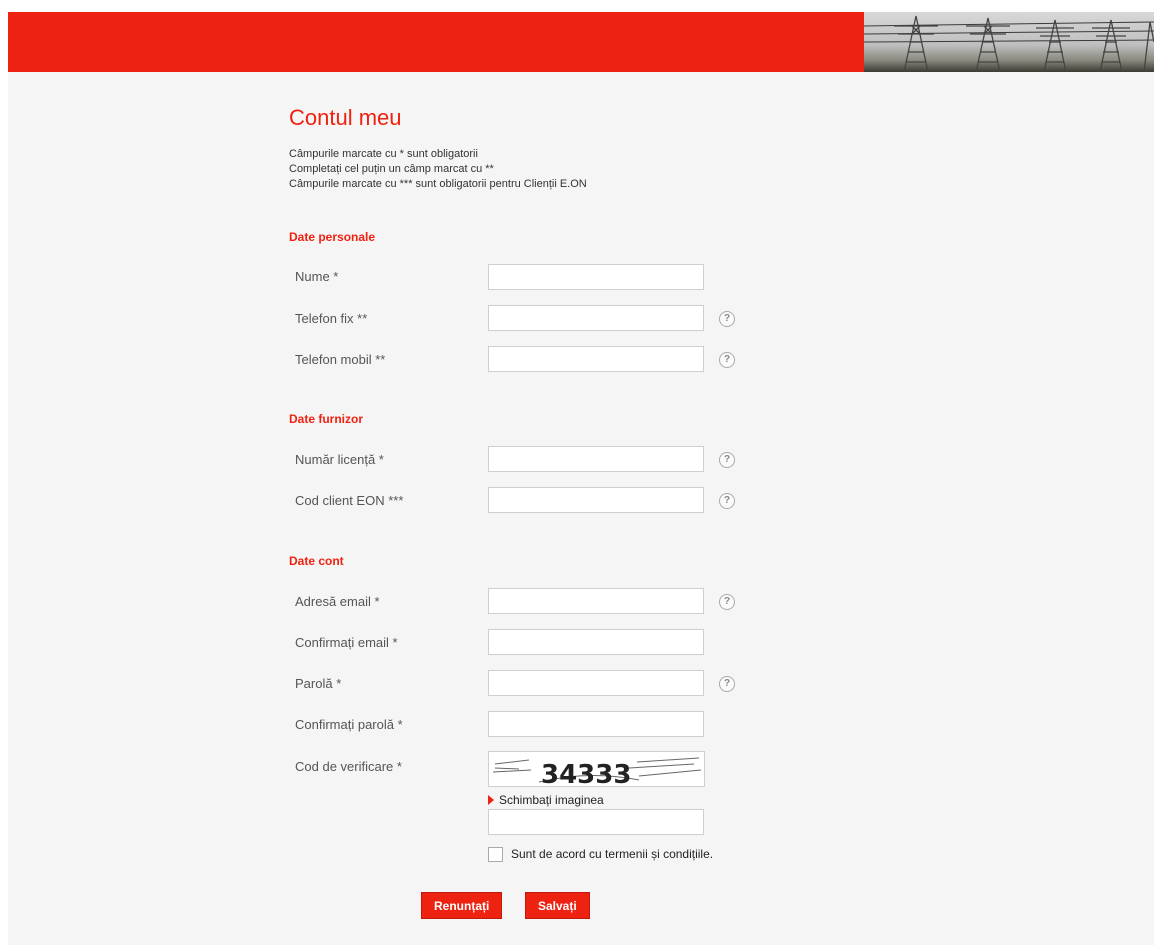  What do you see at coordinates (346, 642) in the screenshot?
I see `confirm-email-label: Confirmați email *` at bounding box center [346, 642].